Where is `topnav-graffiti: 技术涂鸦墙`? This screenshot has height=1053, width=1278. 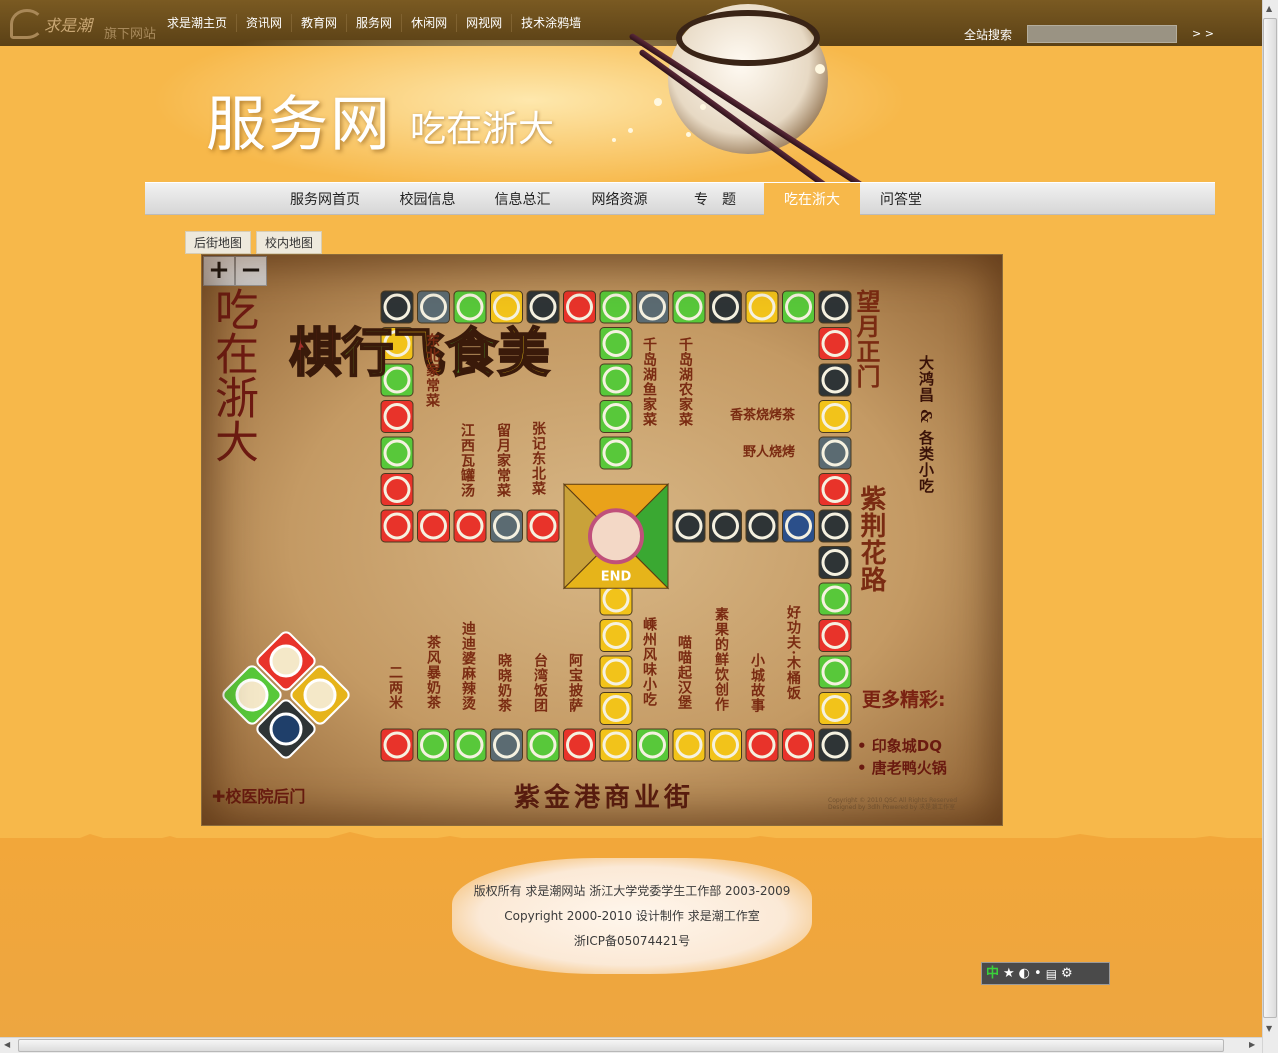
topnav-graffiti: 技术涂鸦墙 is located at coordinates (550, 23).